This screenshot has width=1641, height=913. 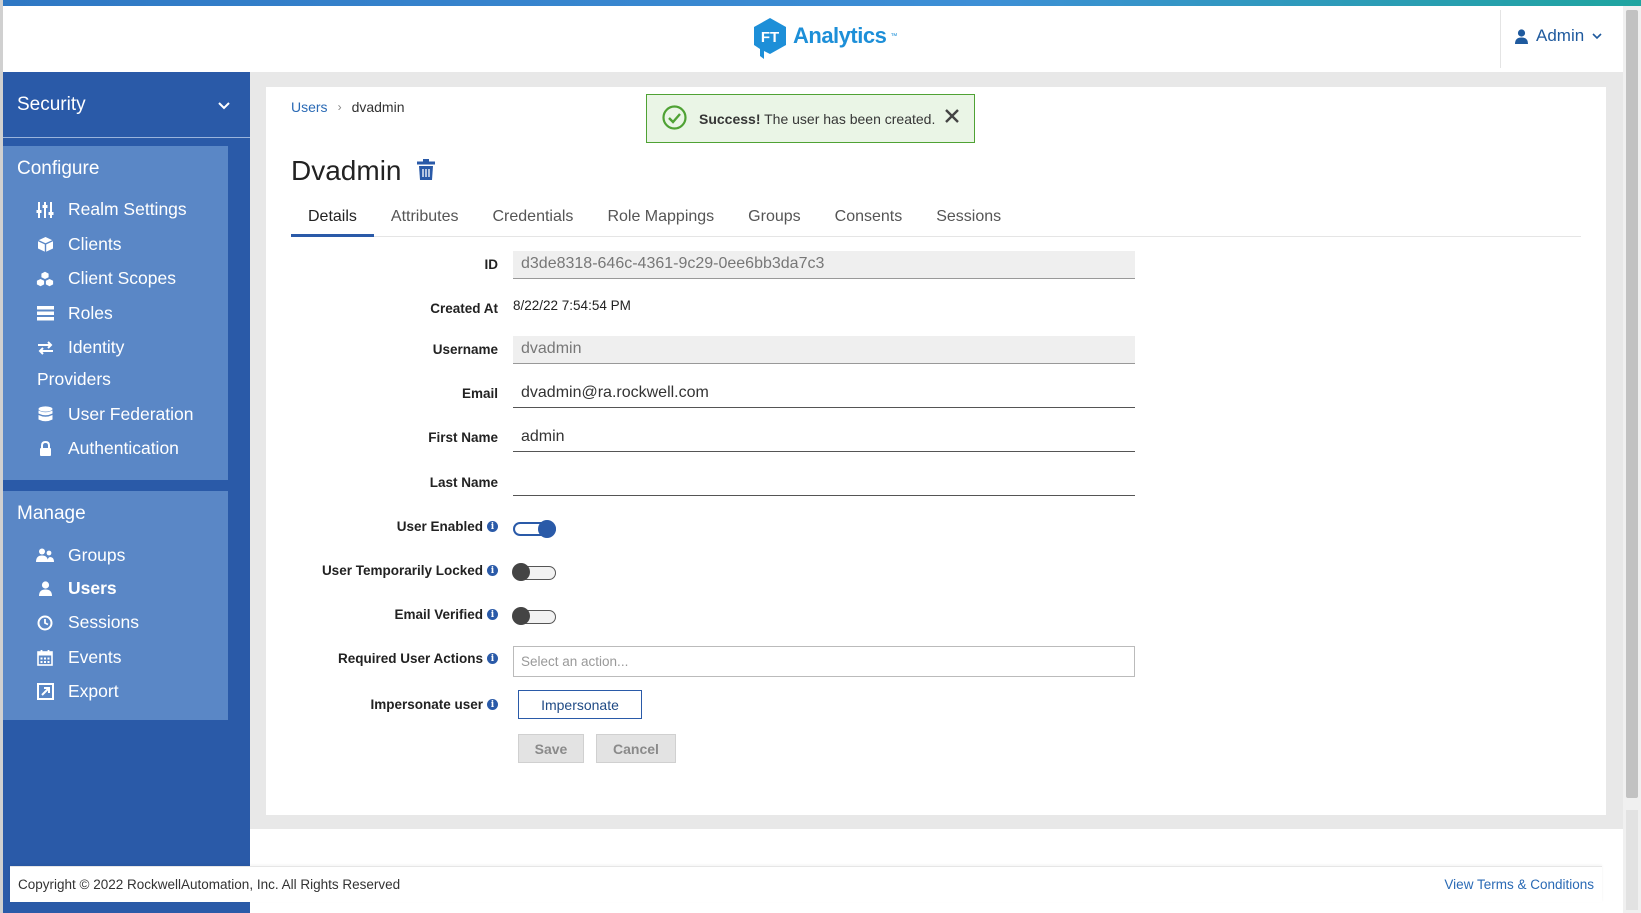 I want to click on id-label: ID, so click(x=492, y=264).